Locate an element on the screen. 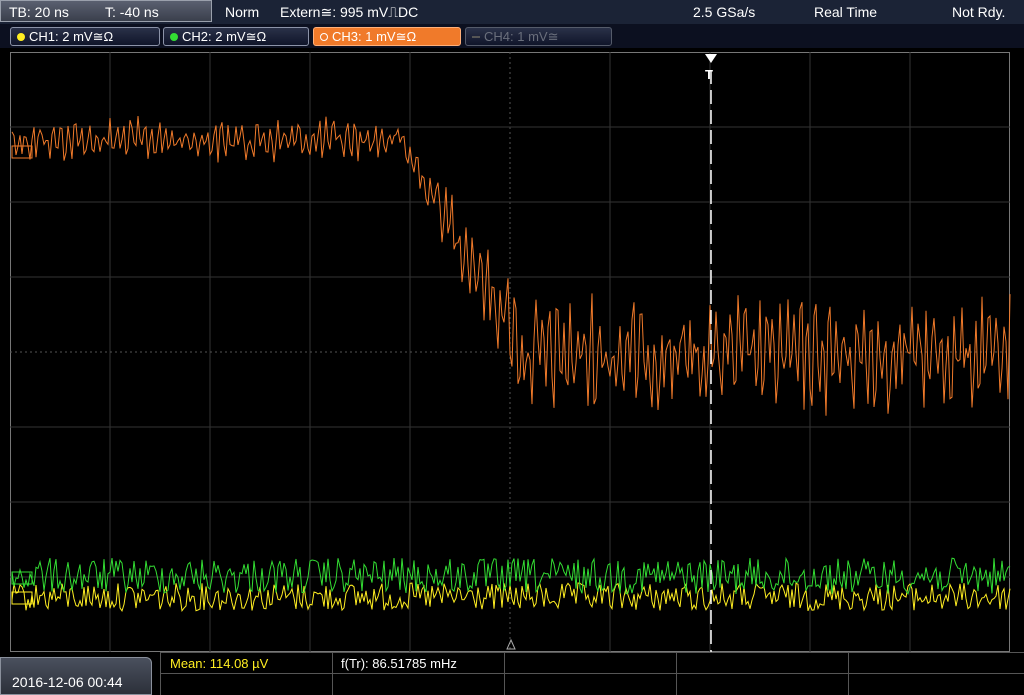 The width and height of the screenshot is (1024, 695). trigger-marker-label: T is located at coordinates (709, 74).